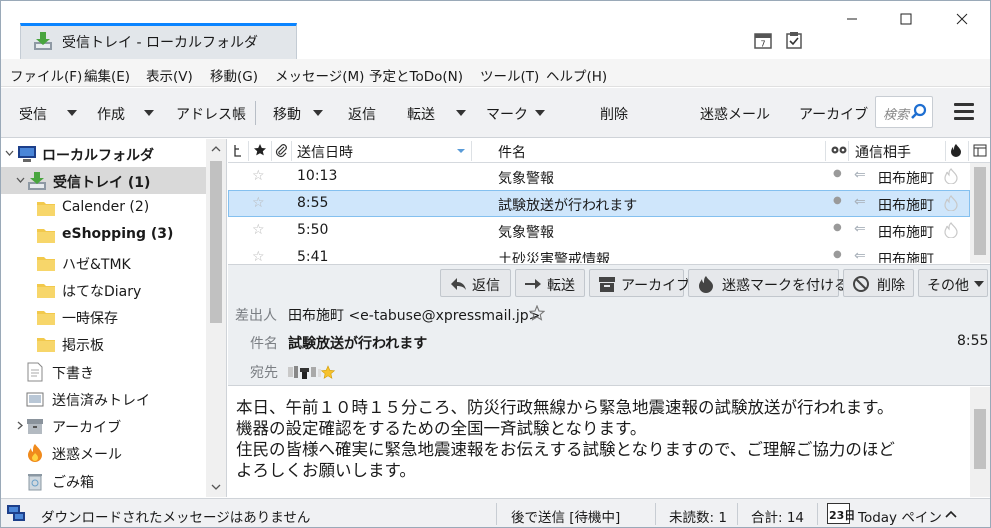 This screenshot has height=528, width=991. Describe the element at coordinates (158, 41) in the screenshot. I see `tab-inbox: 受信トレイ - ローカルフォルダ` at that location.